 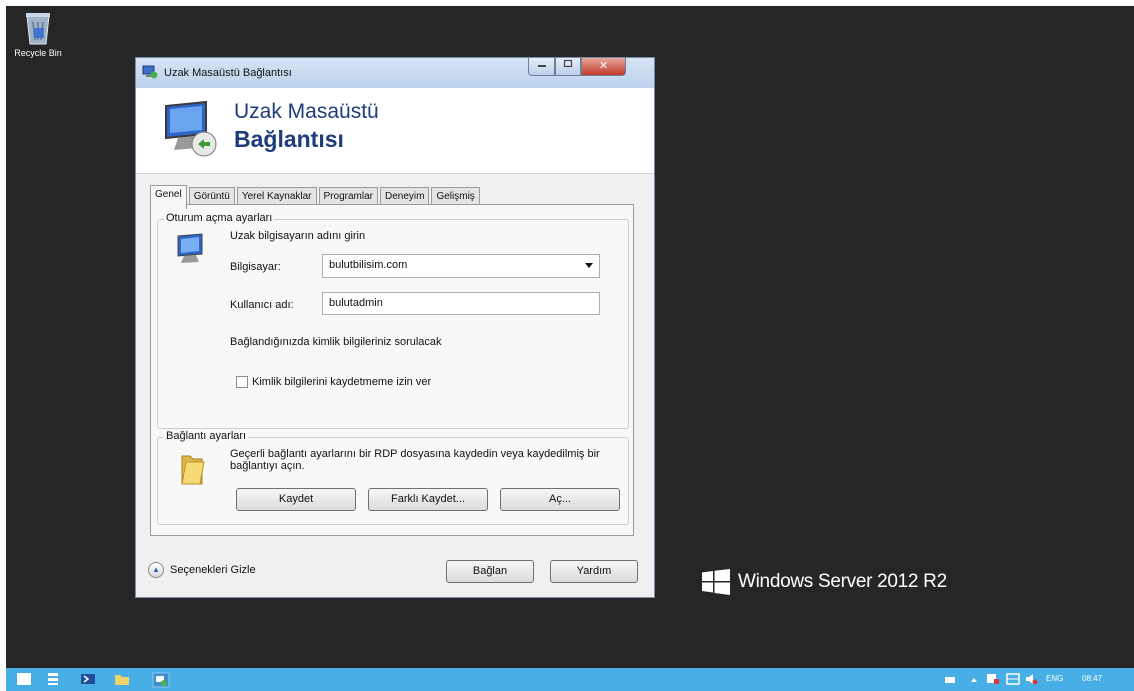 I want to click on computer-name-prompt: Uzak bilgisayarın adını girin, so click(x=298, y=236).